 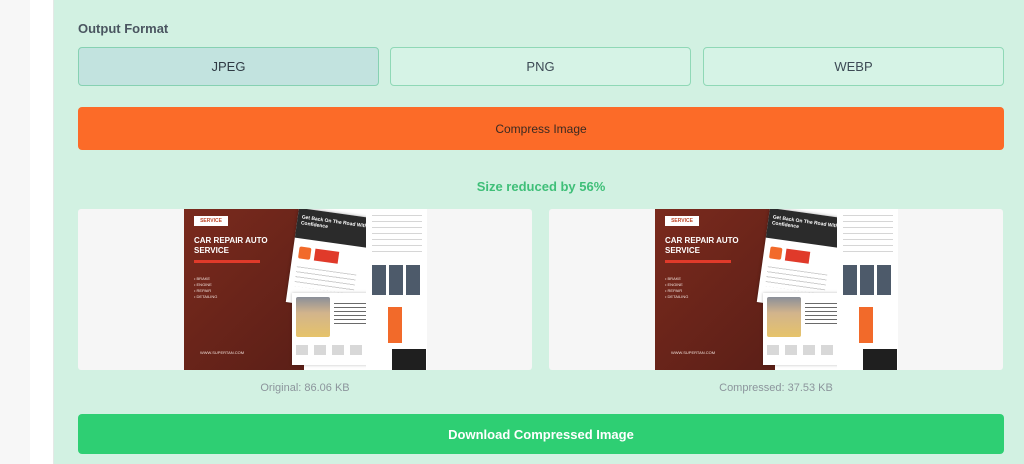 What do you see at coordinates (541, 186) in the screenshot?
I see `size-reduction-text: Size reduced by 56%` at bounding box center [541, 186].